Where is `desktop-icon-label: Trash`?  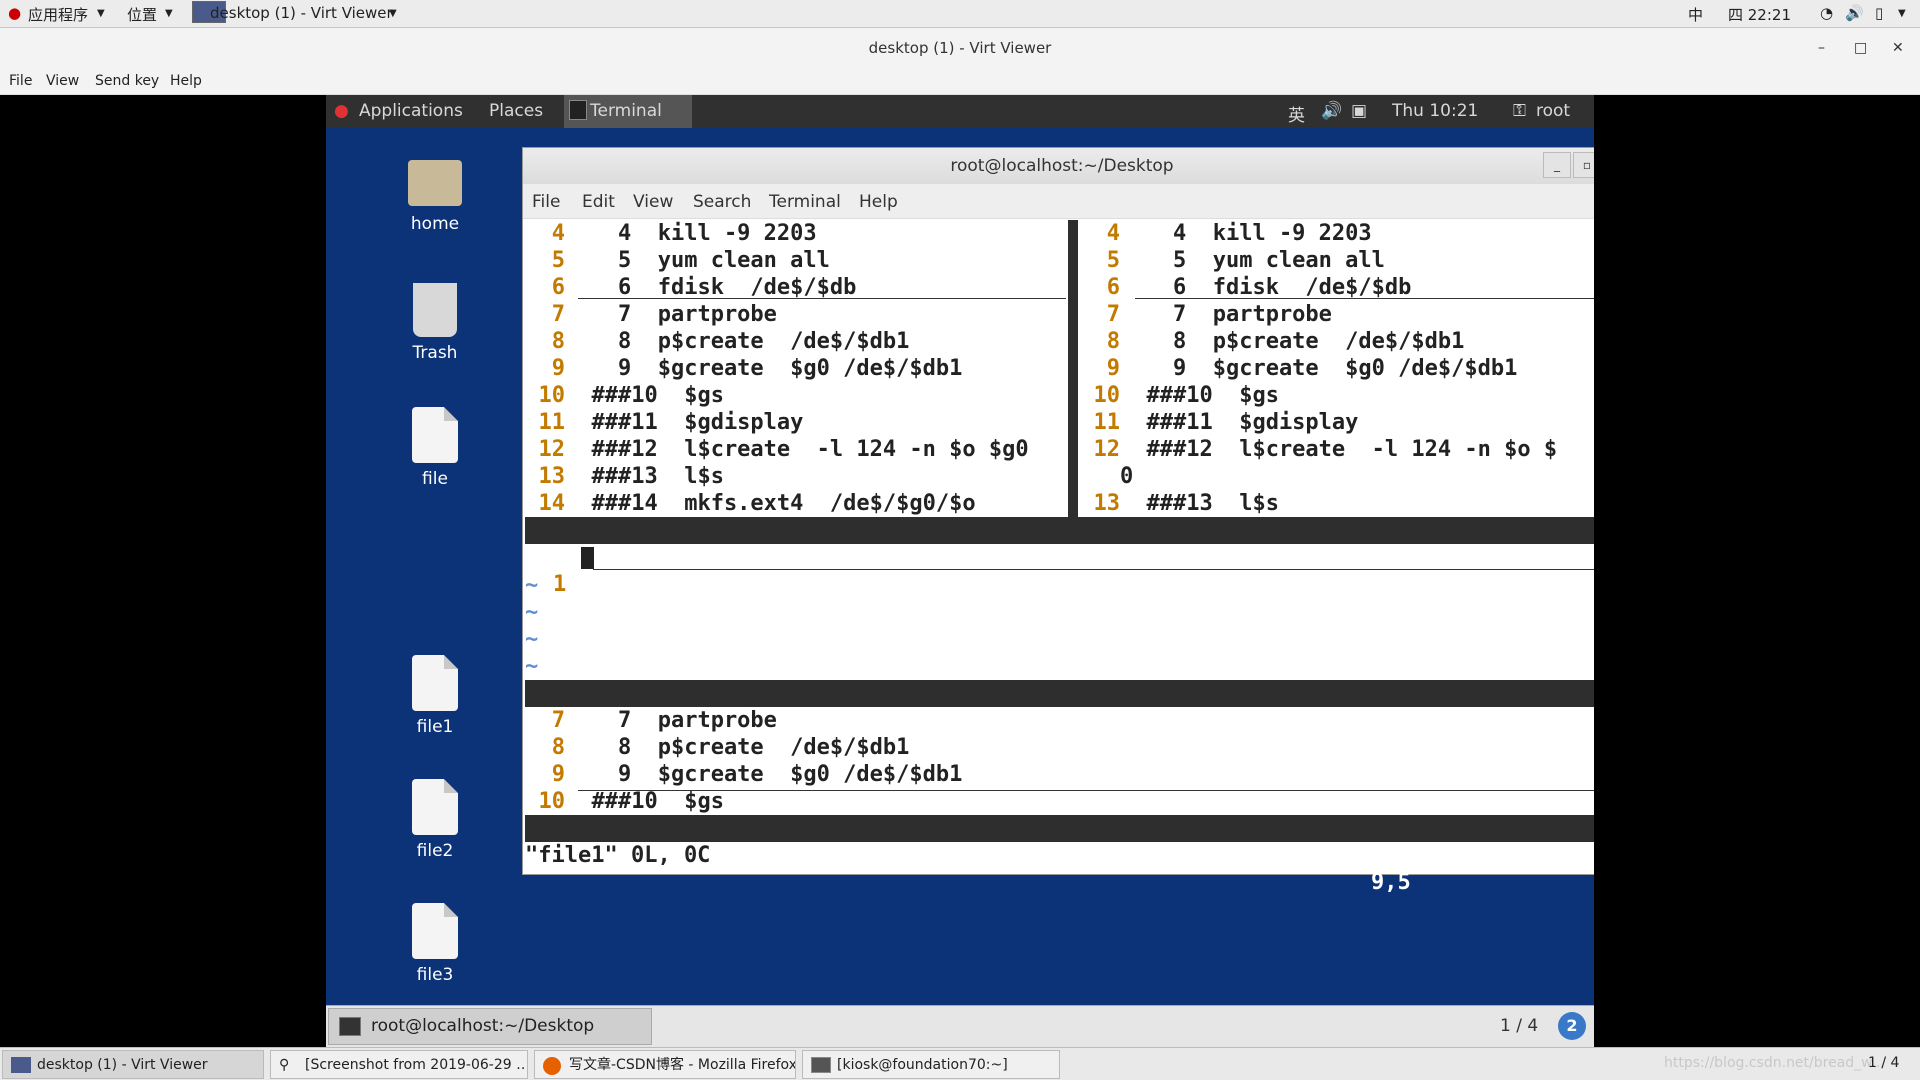
desktop-icon-label: Trash is located at coordinates (435, 353).